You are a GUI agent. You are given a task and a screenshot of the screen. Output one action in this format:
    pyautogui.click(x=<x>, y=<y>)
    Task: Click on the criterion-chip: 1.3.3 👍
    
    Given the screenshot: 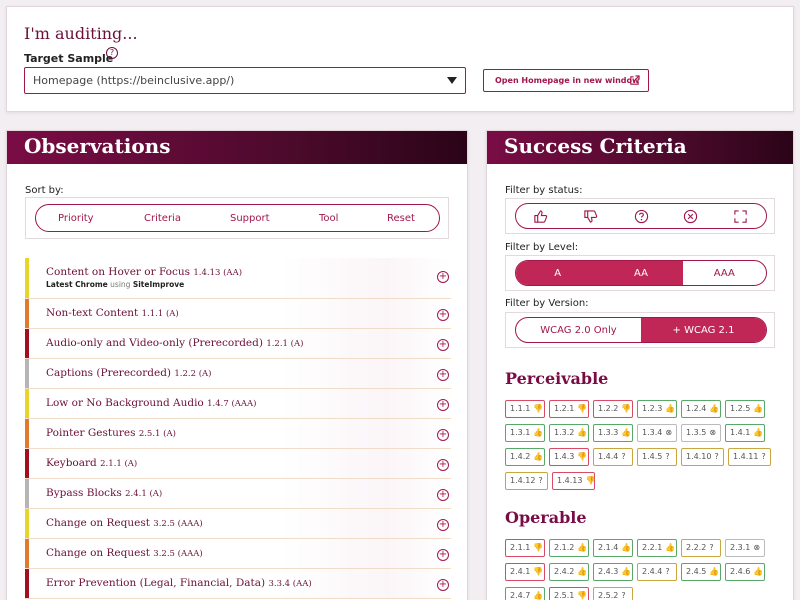 What is the action you would take?
    pyautogui.click(x=613, y=433)
    